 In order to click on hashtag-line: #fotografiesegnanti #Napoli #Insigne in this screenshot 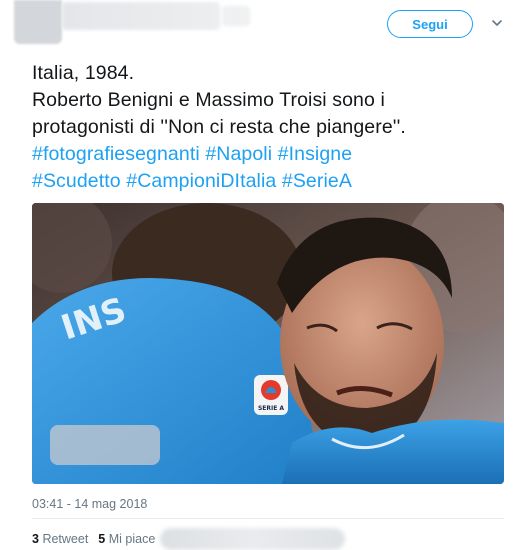, I will do `click(272, 154)`.